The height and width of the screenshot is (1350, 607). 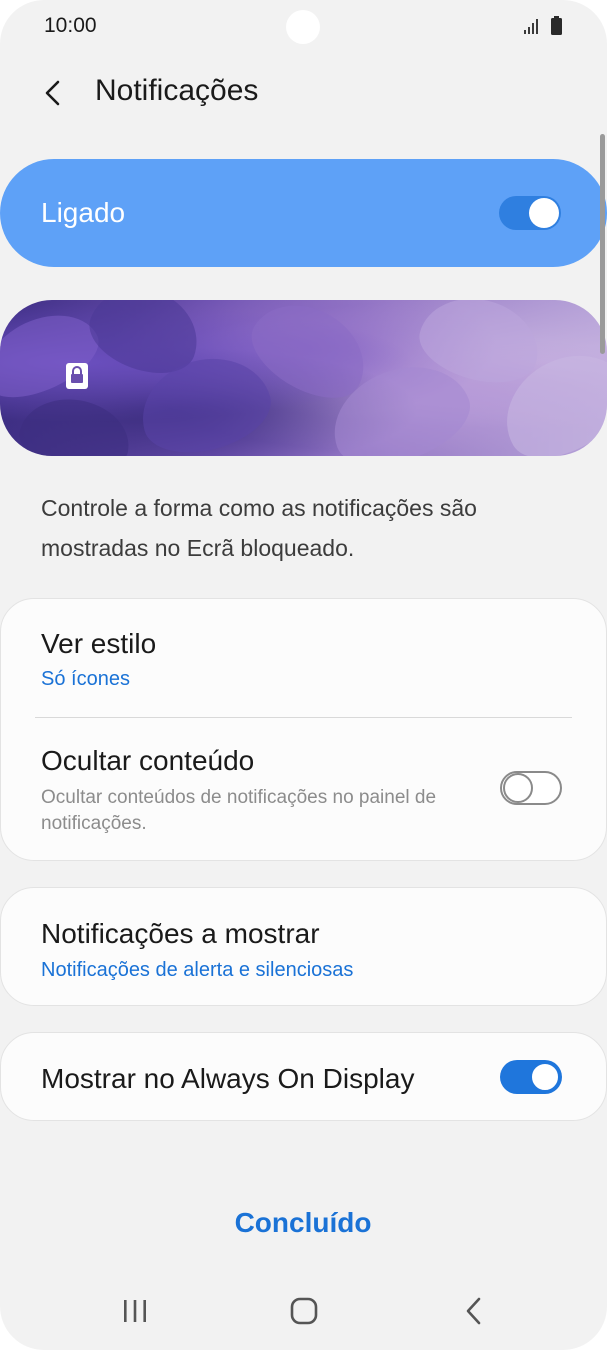 I want to click on chevron-left-icon, so click(x=53, y=93).